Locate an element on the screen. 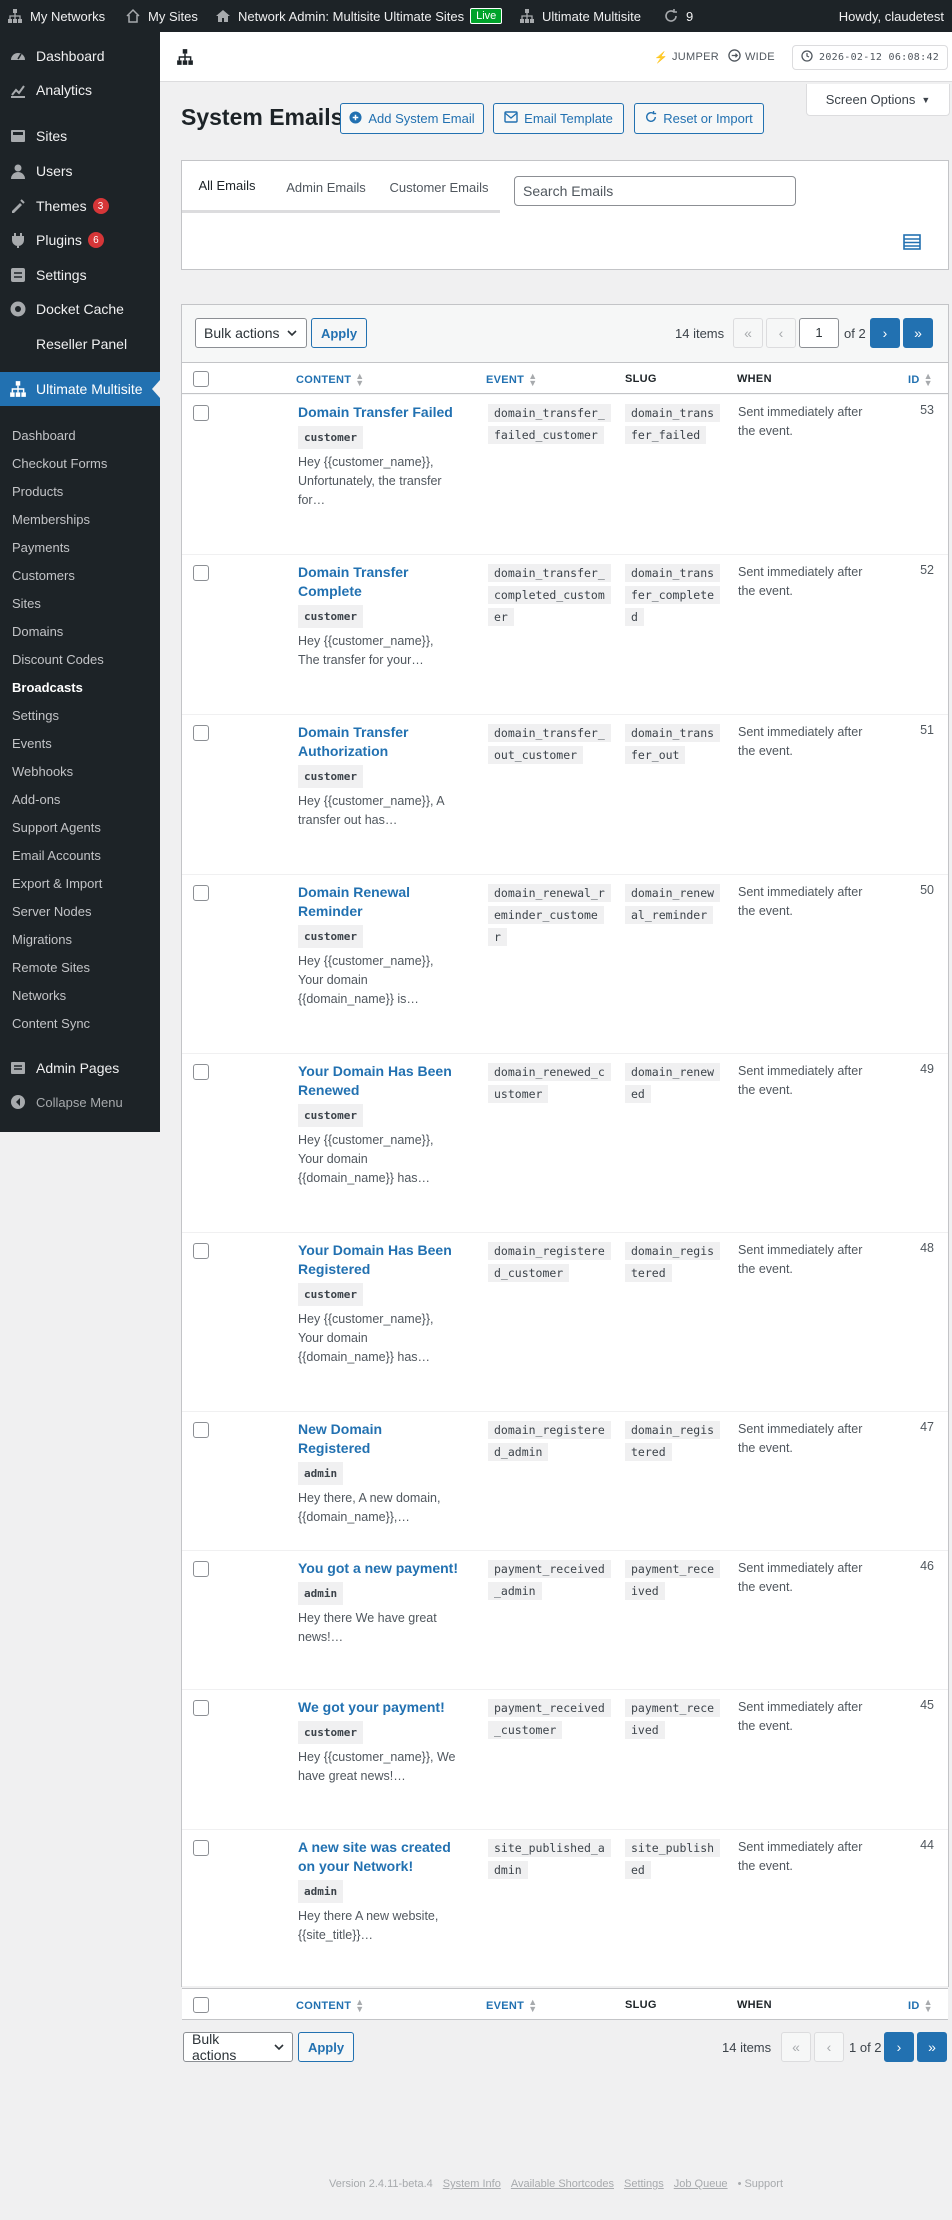 This screenshot has width=952, height=2220. select-all-checkbox is located at coordinates (201, 379).